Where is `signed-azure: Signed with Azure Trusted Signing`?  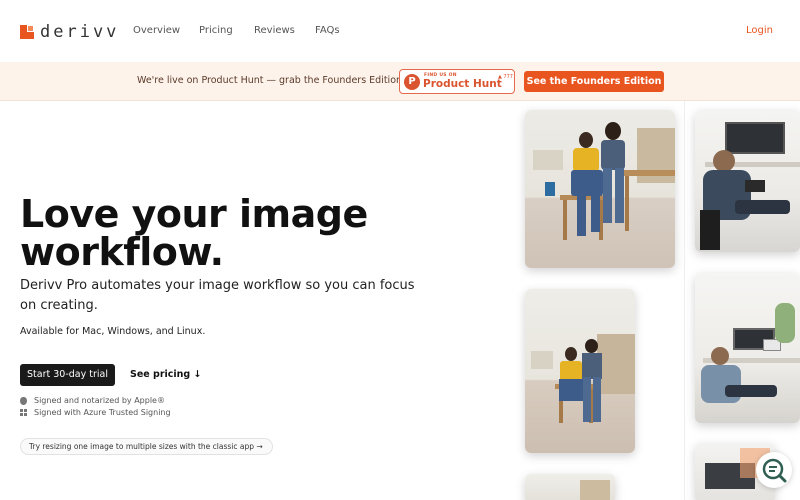 signed-azure: Signed with Azure Trusted Signing is located at coordinates (95, 412).